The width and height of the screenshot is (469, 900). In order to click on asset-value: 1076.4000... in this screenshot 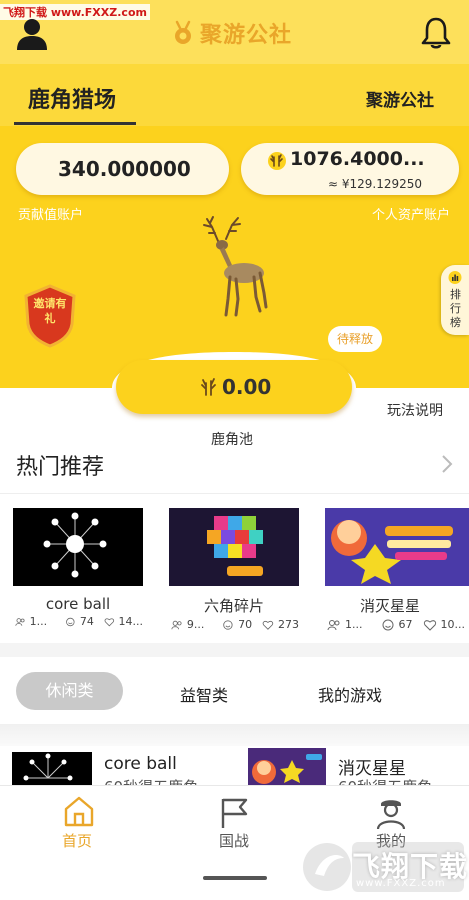, I will do `click(357, 159)`.